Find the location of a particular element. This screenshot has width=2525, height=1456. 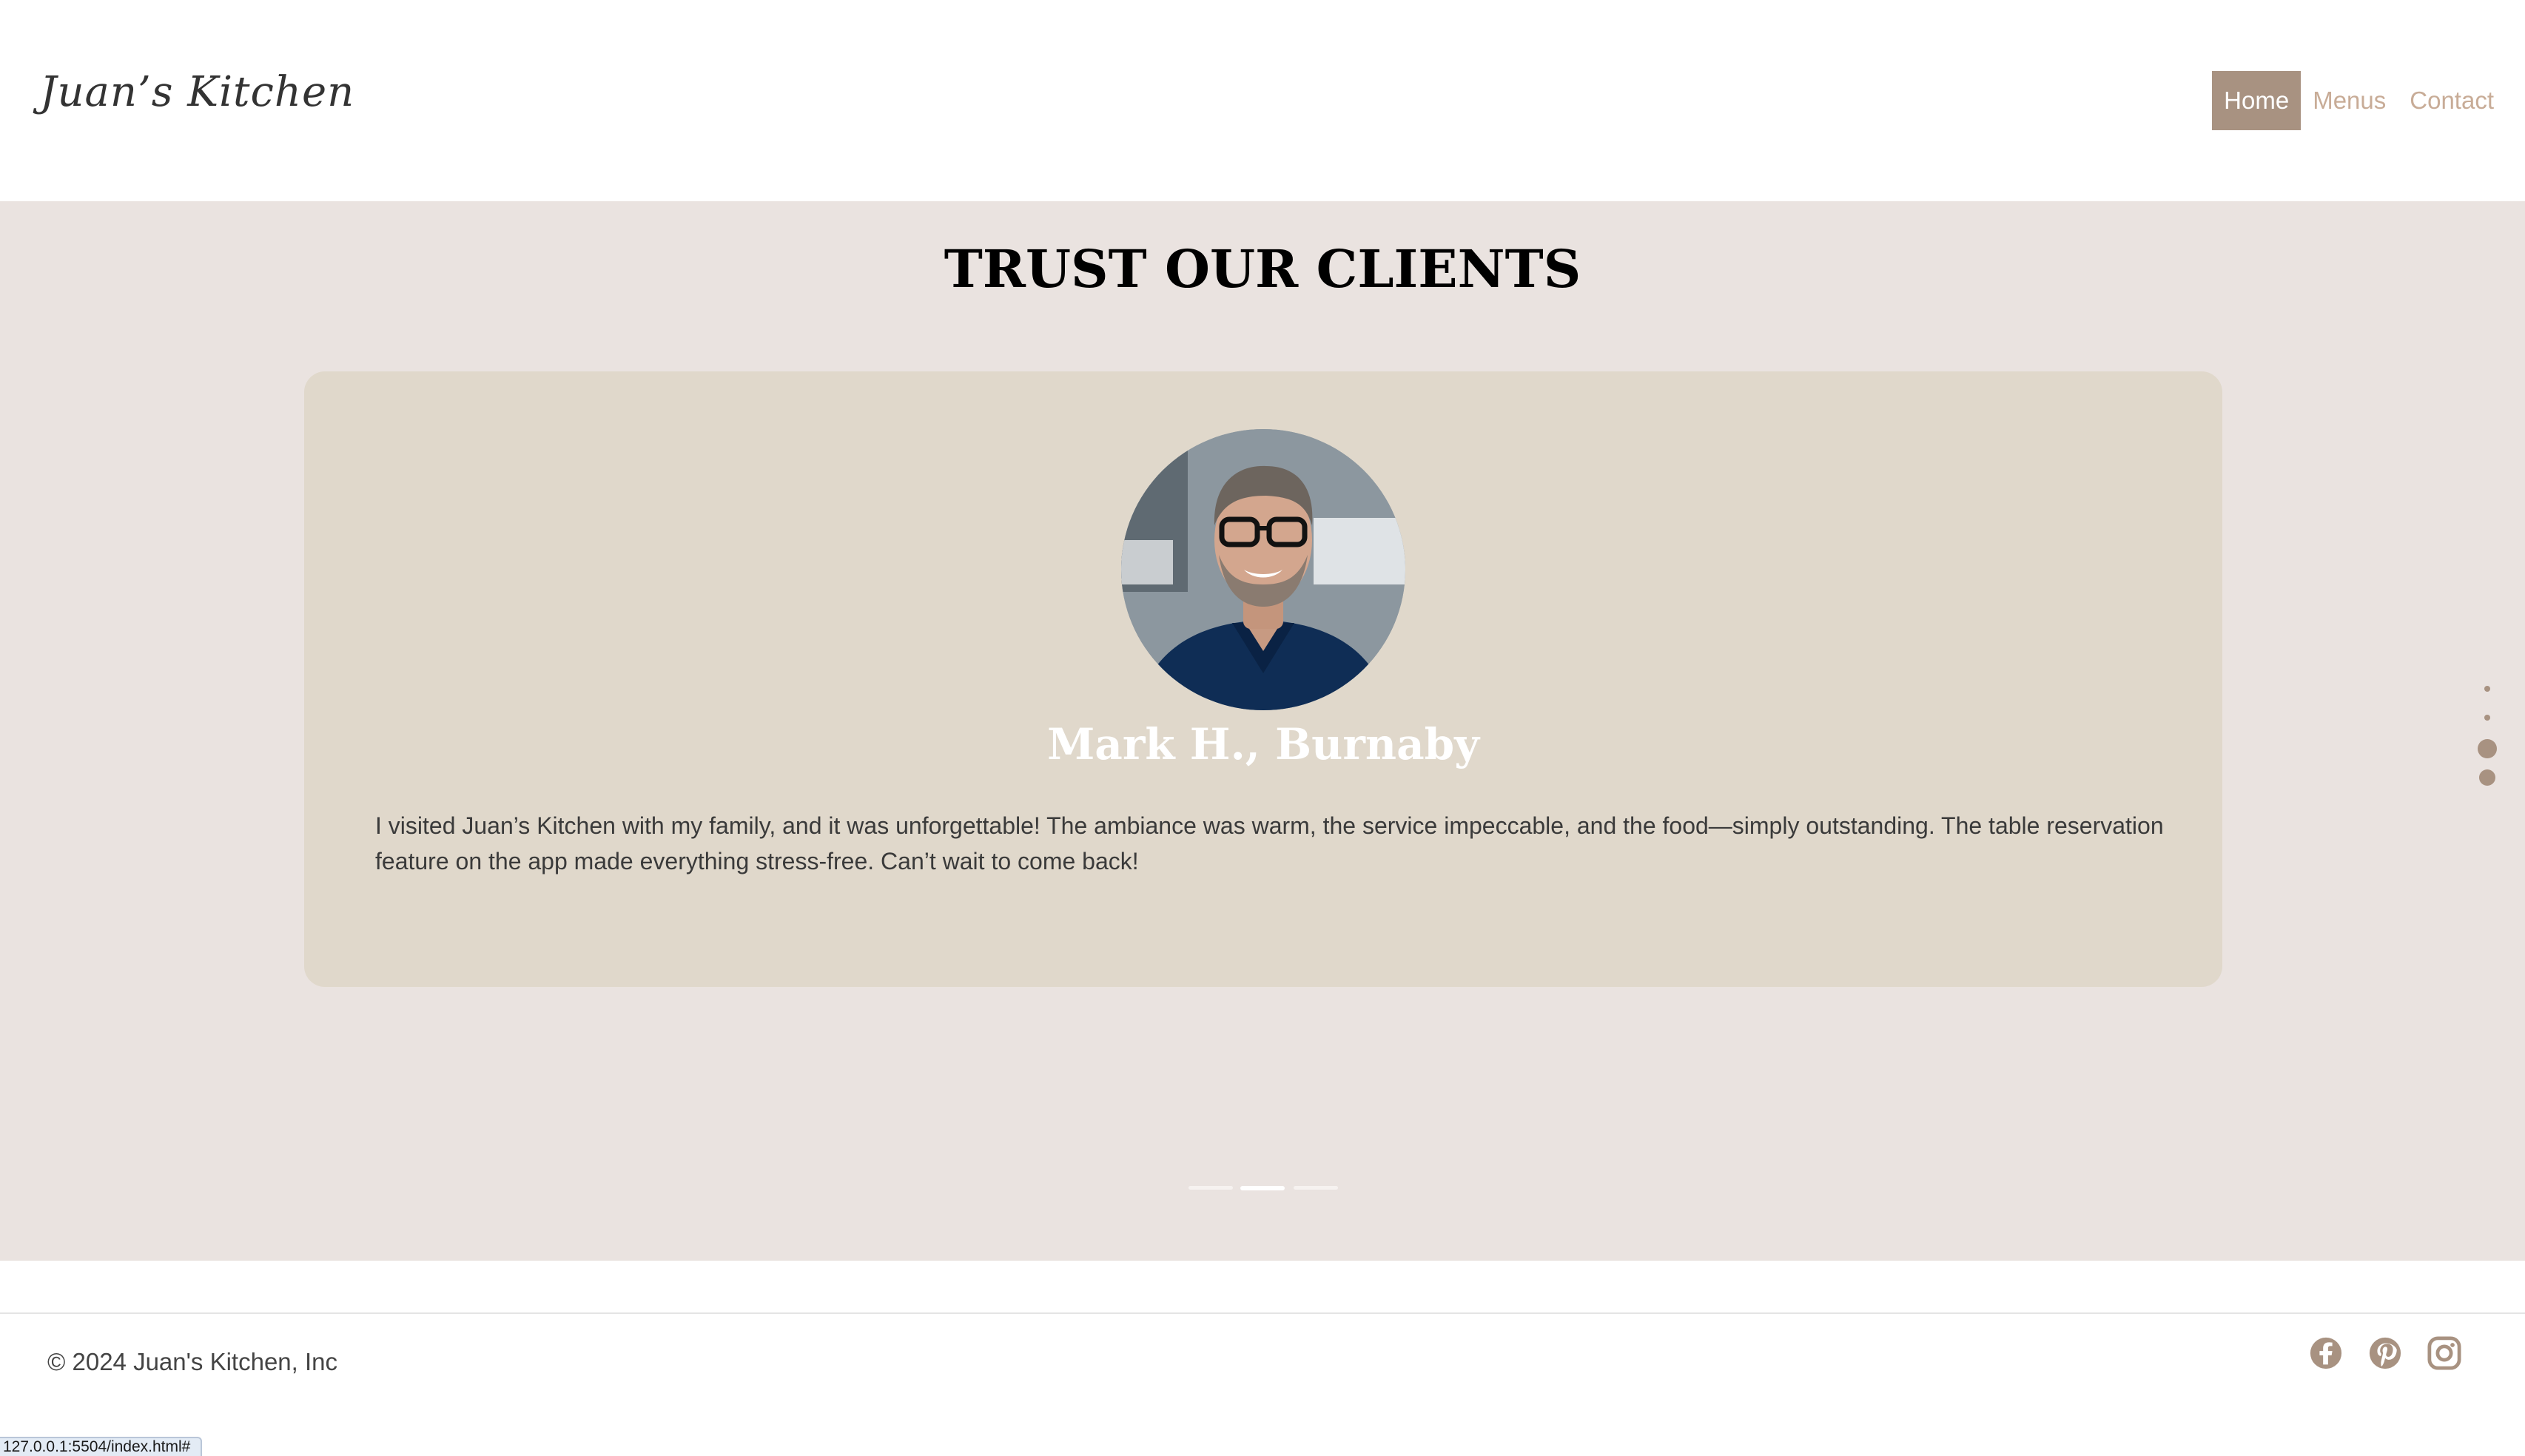

footer-divider is located at coordinates (1262, 1313).